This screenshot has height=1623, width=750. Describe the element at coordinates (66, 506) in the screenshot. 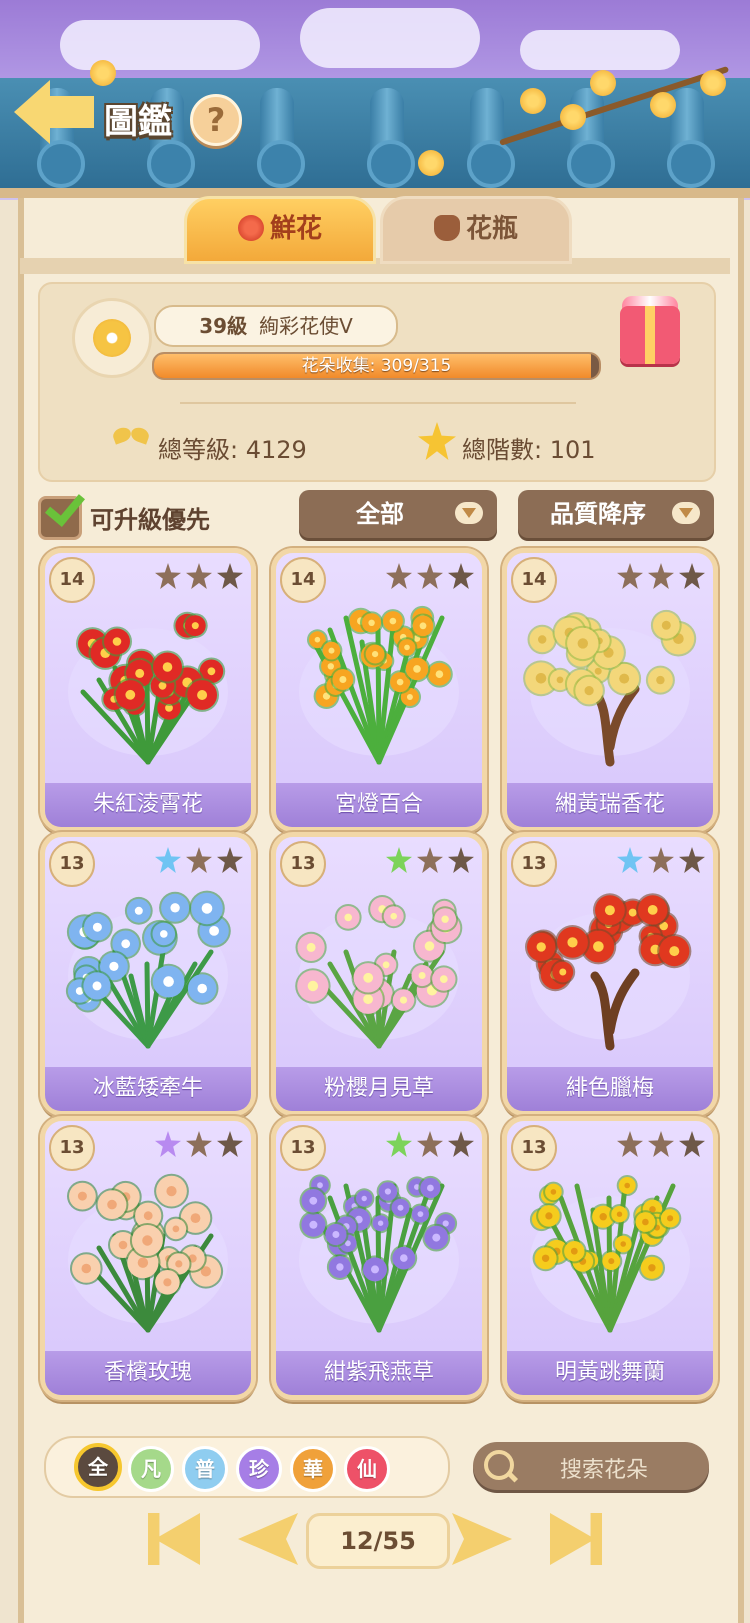

I see `checkmark-icon` at that location.